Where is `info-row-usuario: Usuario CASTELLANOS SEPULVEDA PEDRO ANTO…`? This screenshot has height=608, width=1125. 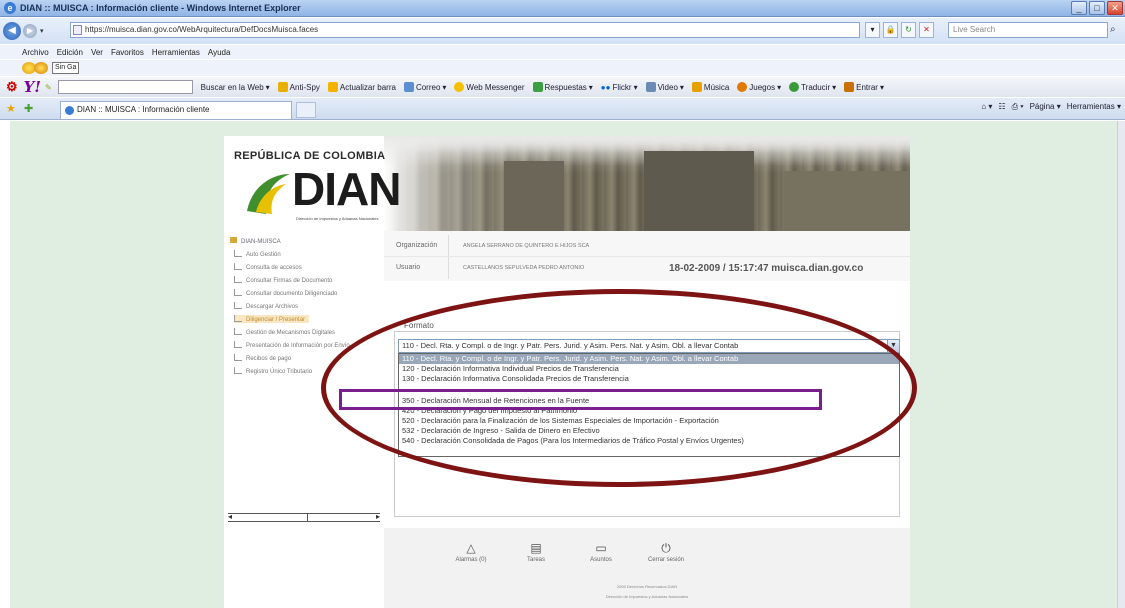 info-row-usuario: Usuario CASTELLANOS SEPULVEDA PEDRO ANTO… is located at coordinates (647, 268).